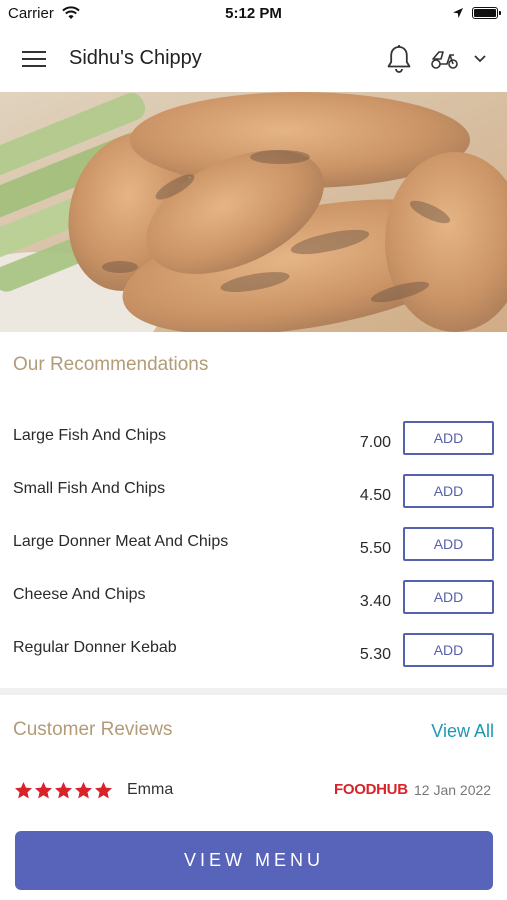 Image resolution: width=507 pixels, height=900 pixels. What do you see at coordinates (79, 594) in the screenshot?
I see `item-name: Cheese And Chips` at bounding box center [79, 594].